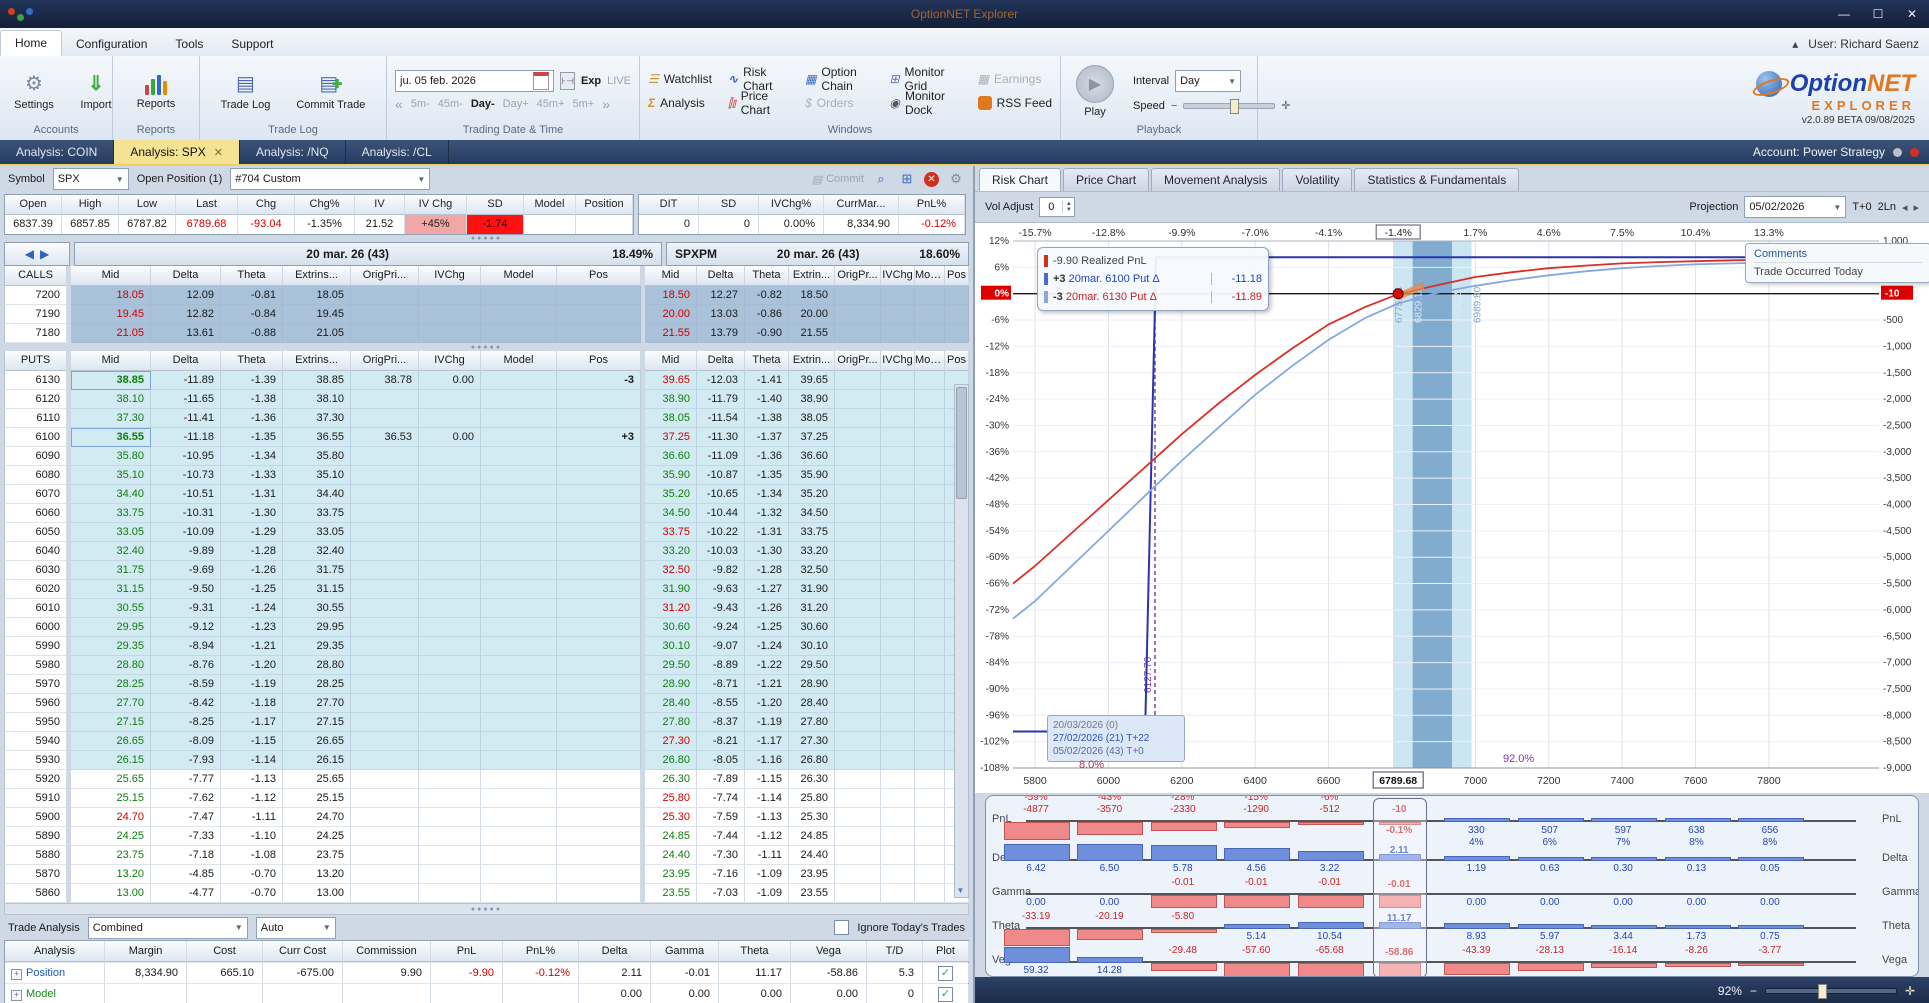 Image resolution: width=1929 pixels, height=1003 pixels. I want to click on chain-cell: 36.53, so click(385, 438).